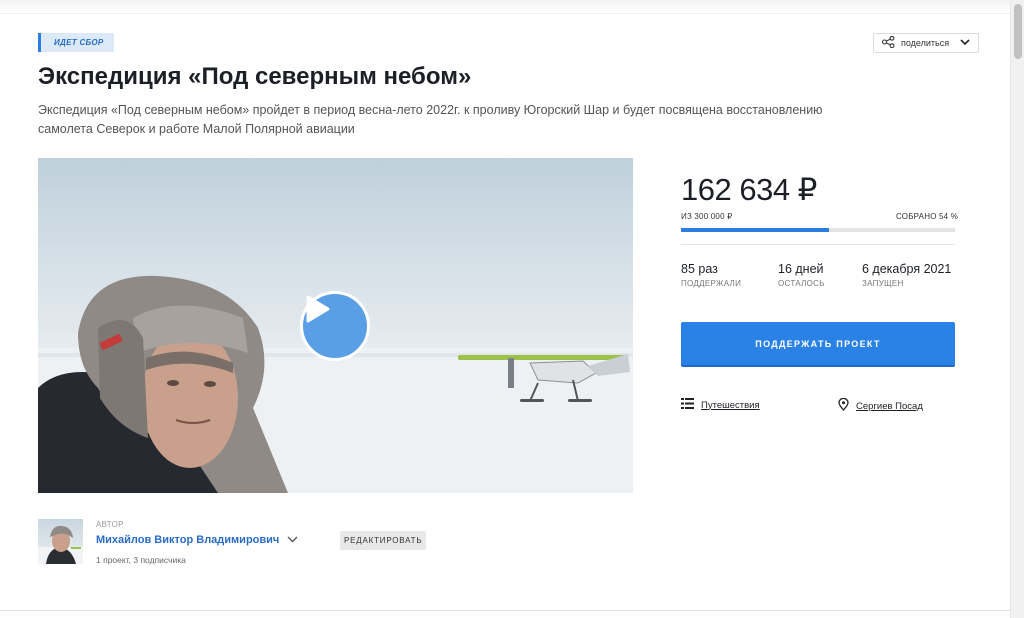  Describe the element at coordinates (76, 42) in the screenshot. I see `status-badge: ИДЕТ СБОР` at that location.